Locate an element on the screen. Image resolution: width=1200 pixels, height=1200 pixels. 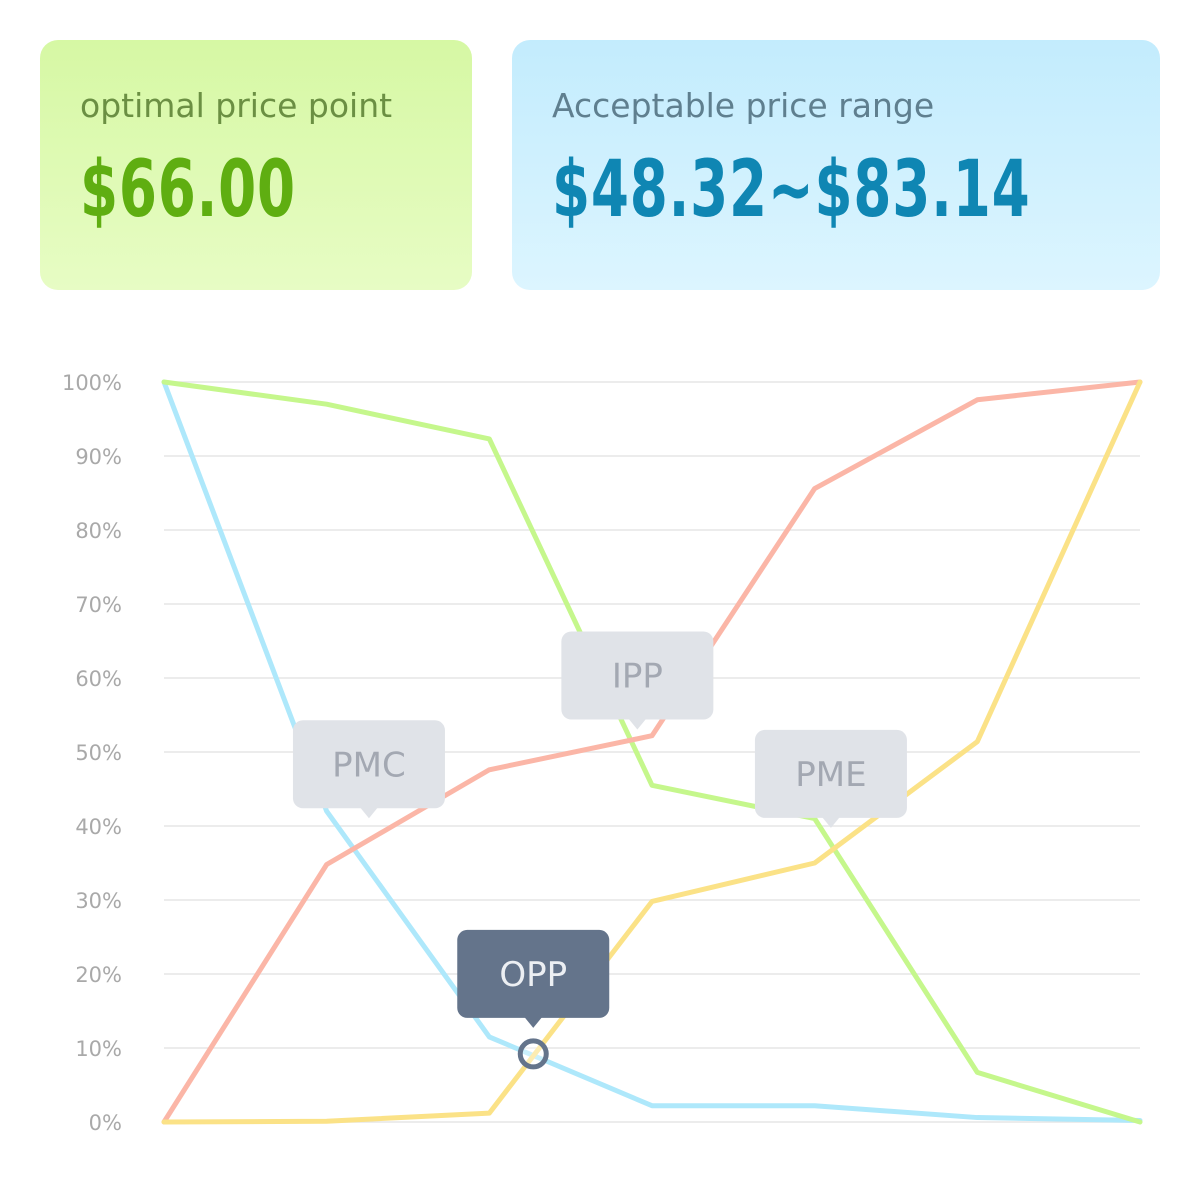
annotation-label: PME is located at coordinates (830, 775).